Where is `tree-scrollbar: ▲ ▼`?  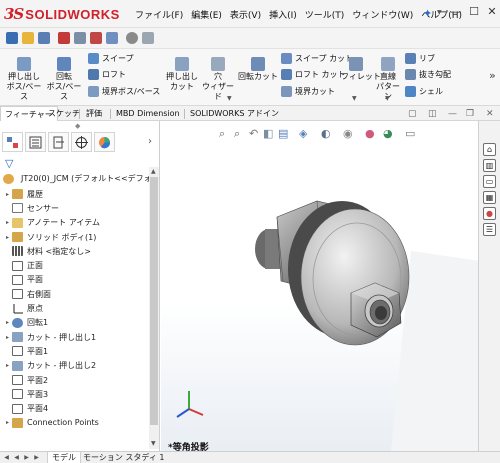
tree-scrollbar: ▲ ▼ is located at coordinates (154, 308).